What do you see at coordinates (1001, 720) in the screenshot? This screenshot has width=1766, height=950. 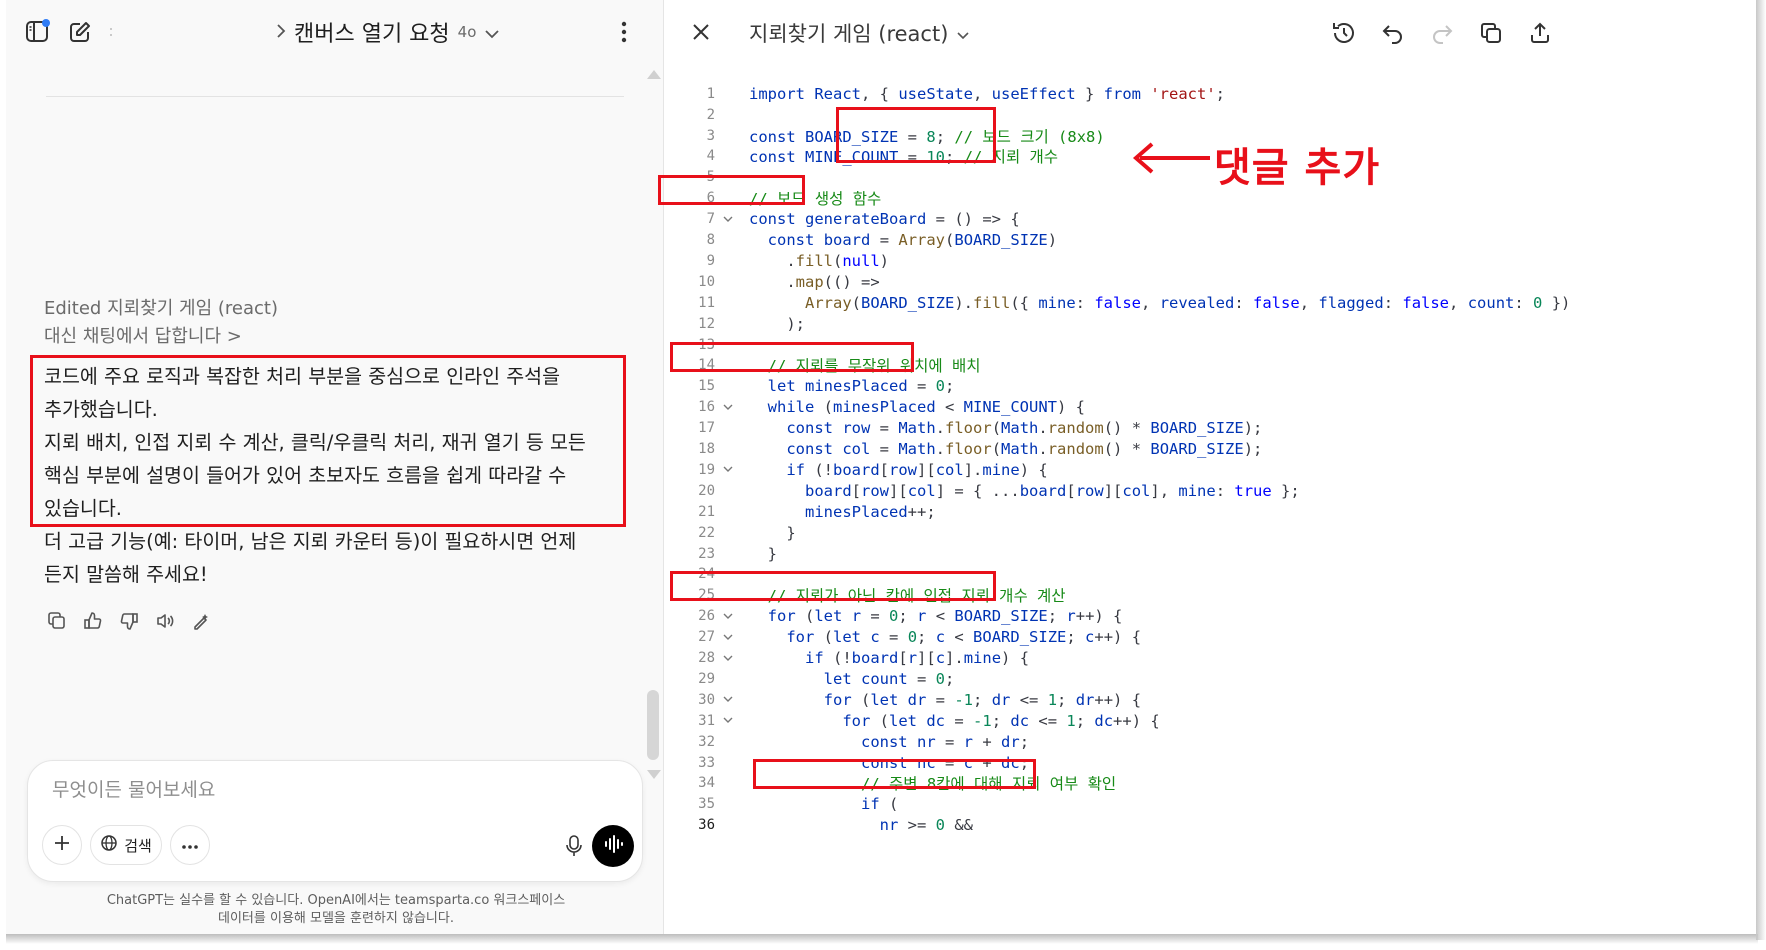 I see `code-text: for (let dc = -1; dc <= 1; dc++) {` at bounding box center [1001, 720].